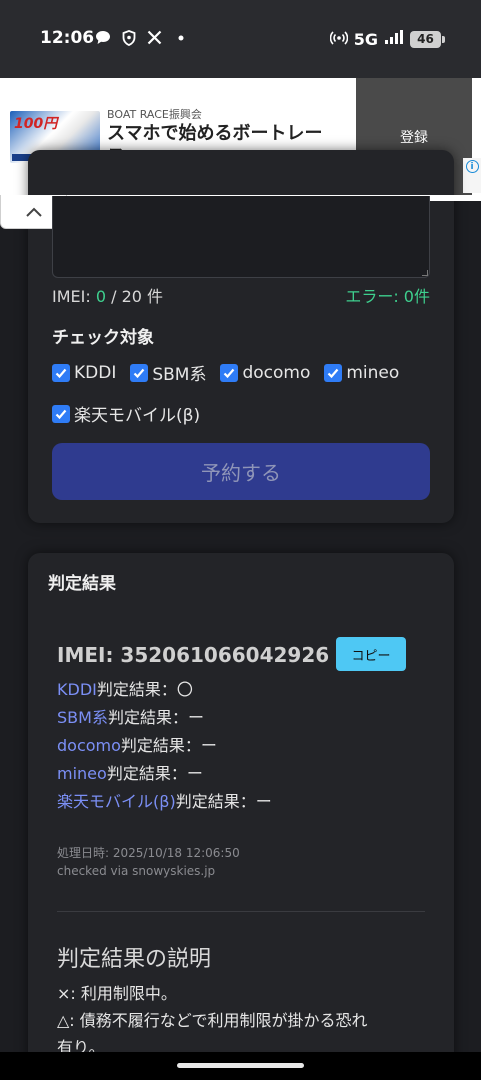  Describe the element at coordinates (136, 871) in the screenshot. I see `checked-via: checked via snowyskies.jp` at that location.